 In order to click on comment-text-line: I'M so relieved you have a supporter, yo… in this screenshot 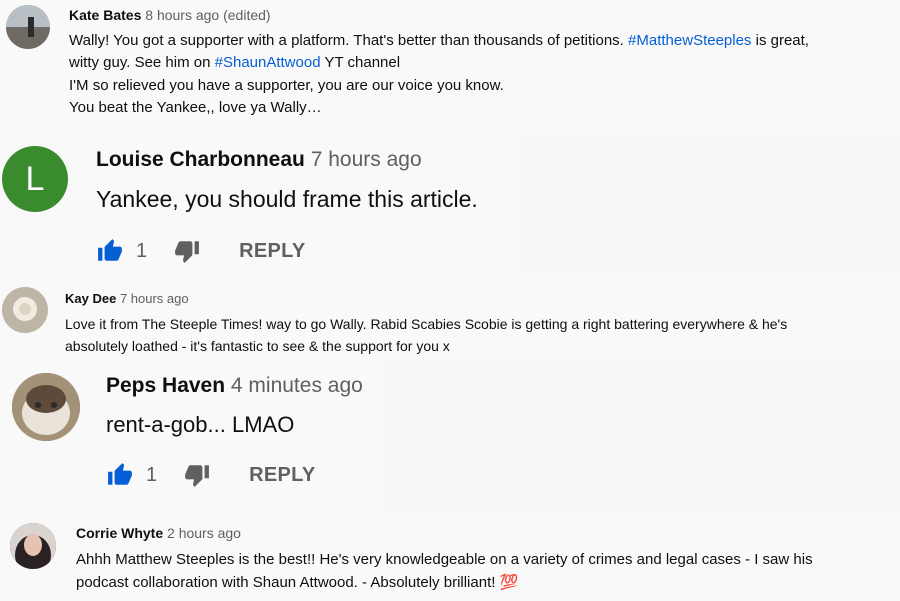, I will do `click(286, 85)`.